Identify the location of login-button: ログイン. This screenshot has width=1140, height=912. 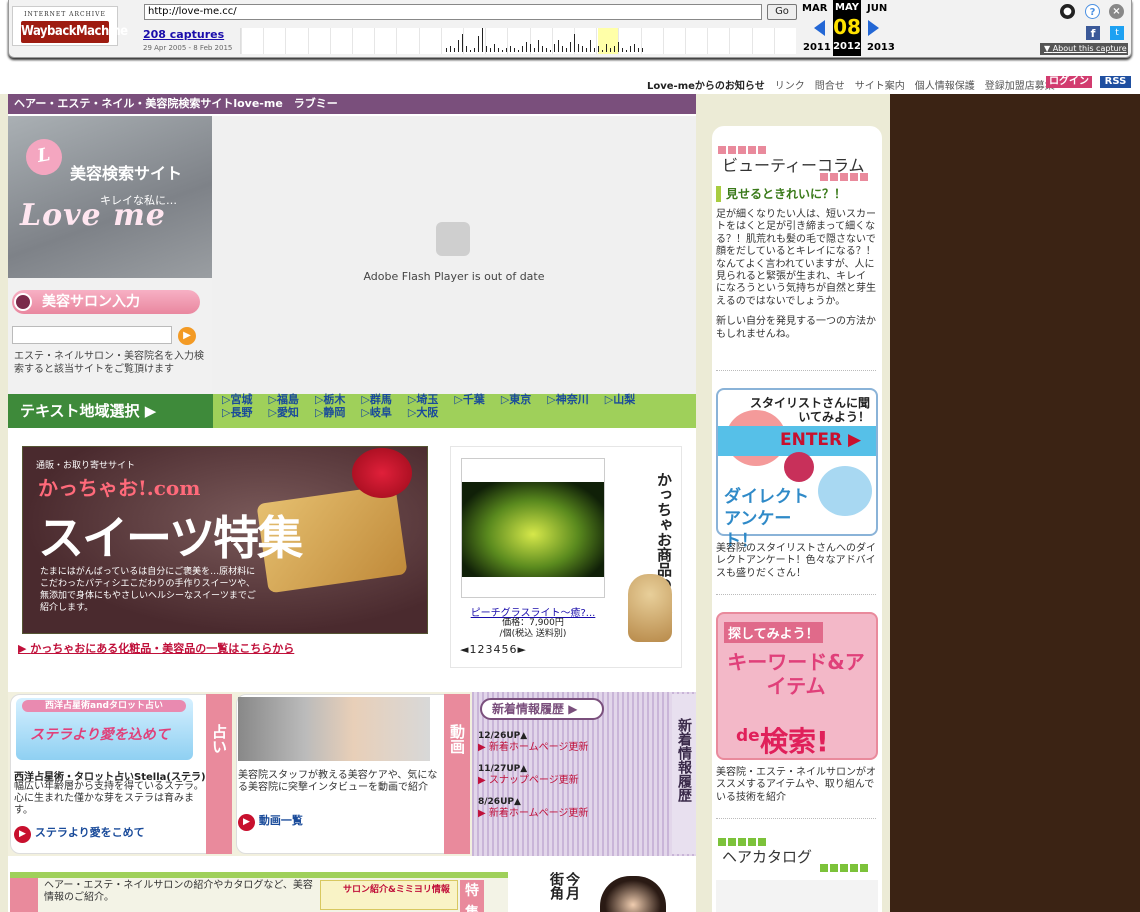
(1069, 82).